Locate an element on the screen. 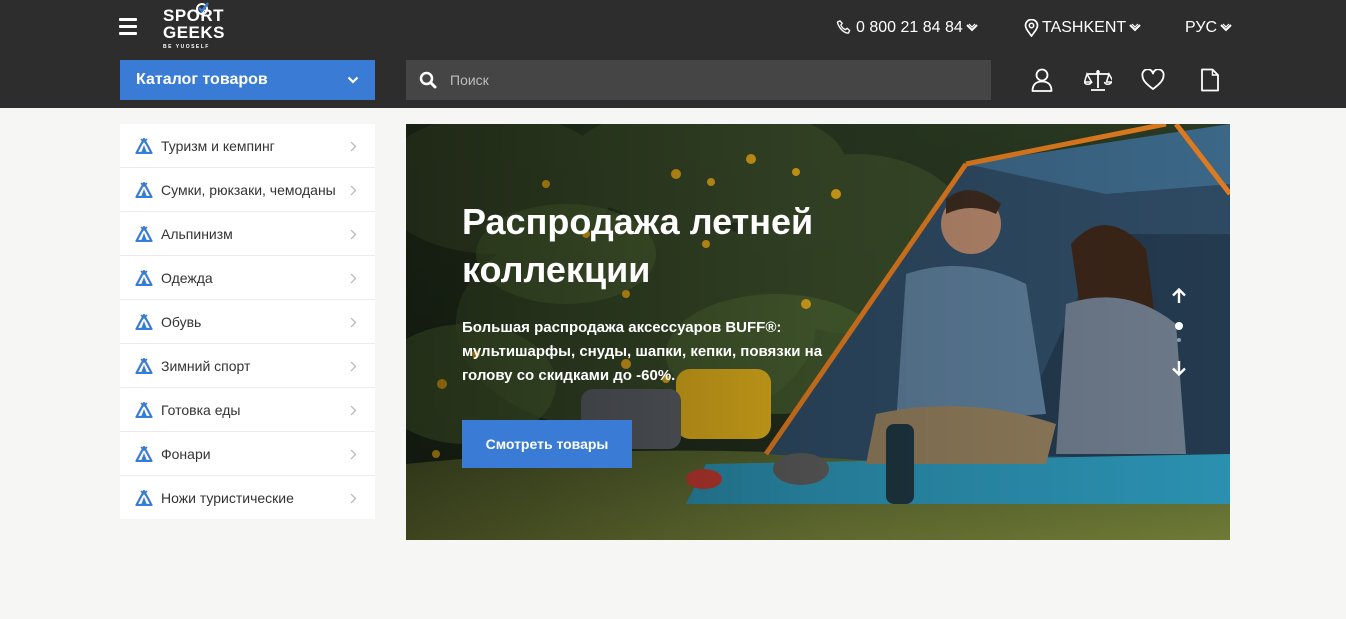 This screenshot has width=1346, height=619. sidebar-item: Готовка еды is located at coordinates (247, 410).